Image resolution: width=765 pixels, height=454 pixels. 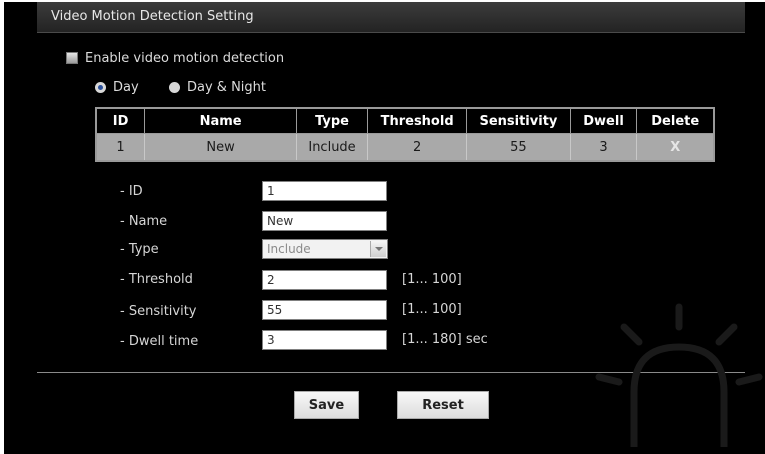 What do you see at coordinates (72, 58) in the screenshot?
I see `enable-motion-checkbox` at bounding box center [72, 58].